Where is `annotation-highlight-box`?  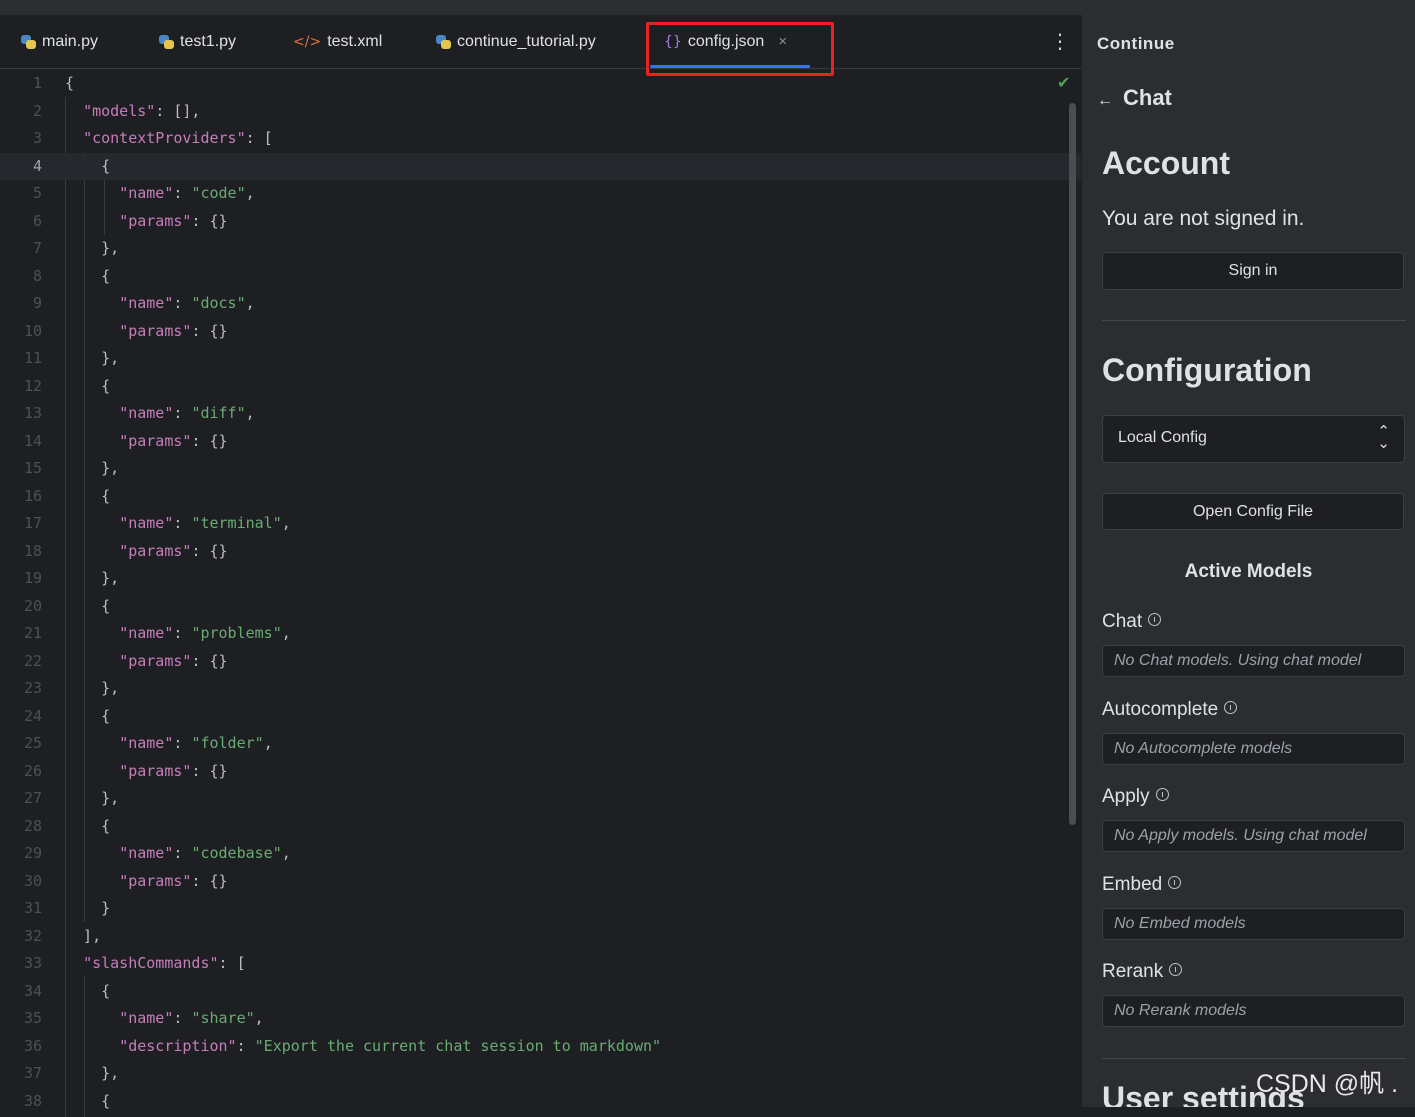 annotation-highlight-box is located at coordinates (740, 49).